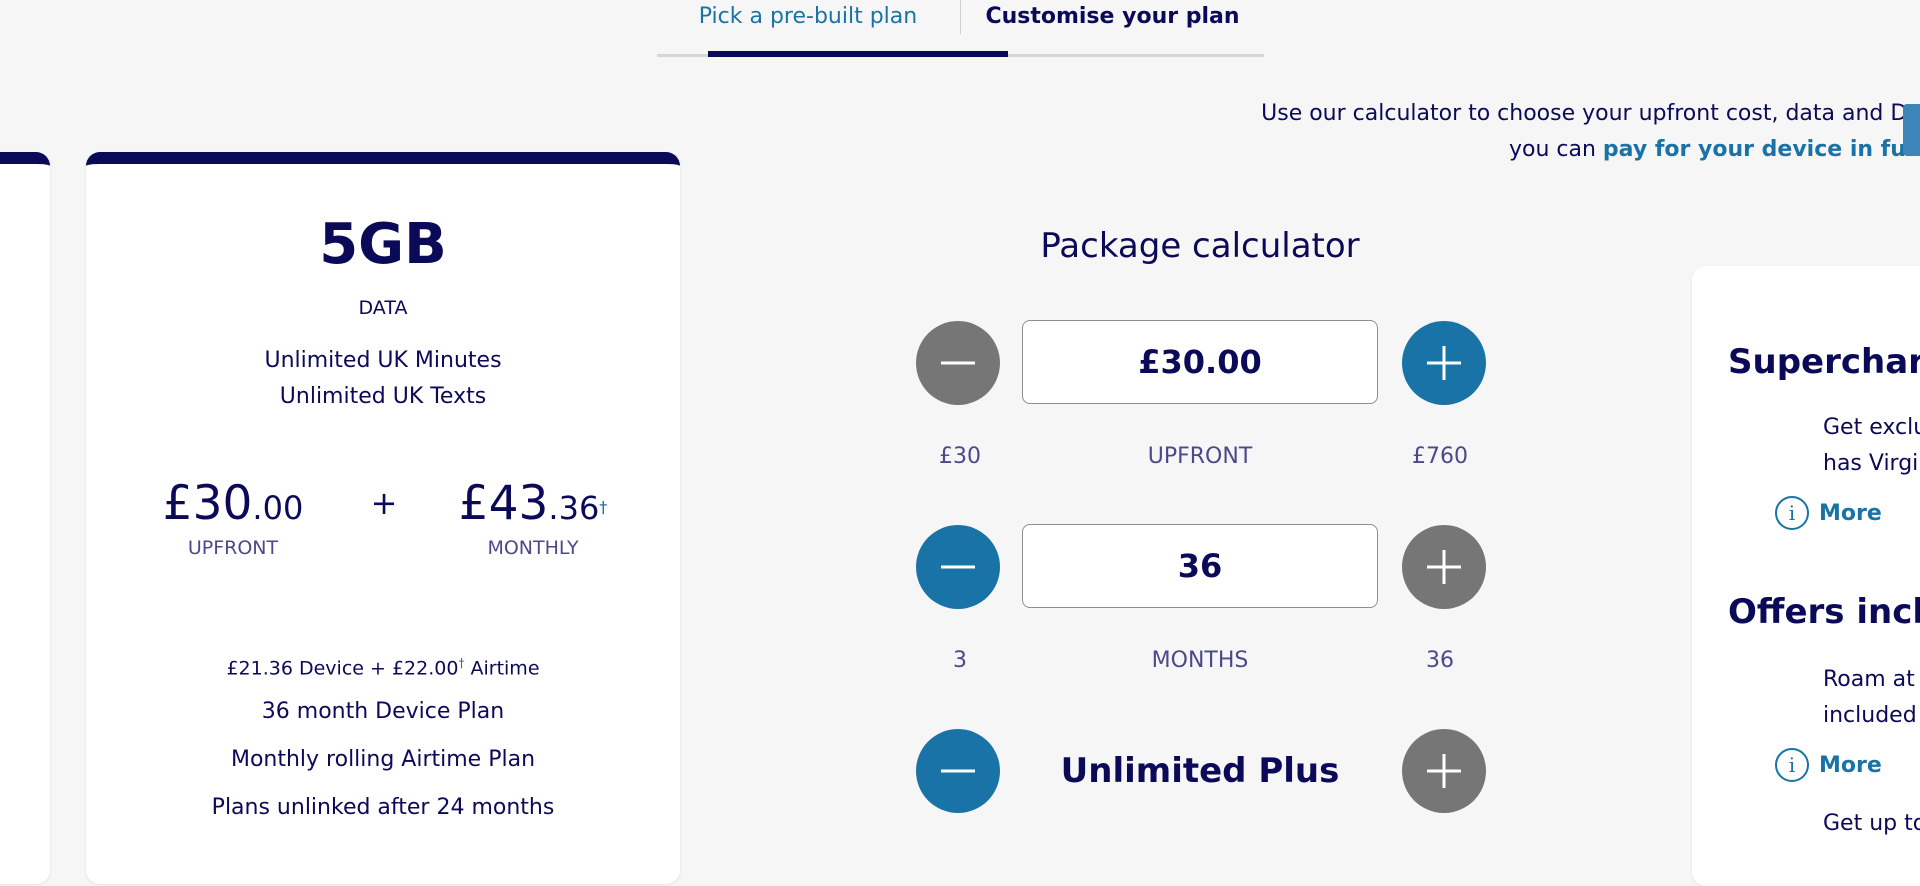 This screenshot has width=1920, height=886. Describe the element at coordinates (1555, 149) in the screenshot. I see `intro-line-2-prefix: you can` at that location.